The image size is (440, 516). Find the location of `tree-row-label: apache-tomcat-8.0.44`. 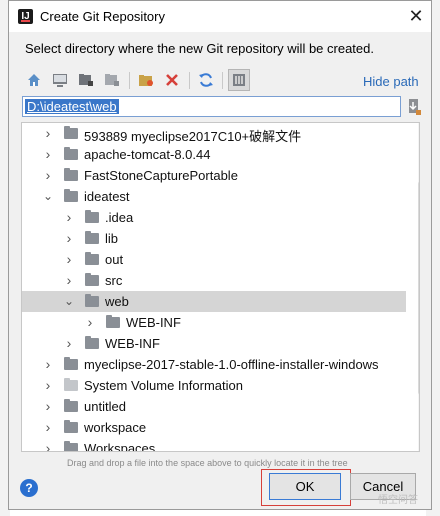

tree-row-label: apache-tomcat-8.0.44 is located at coordinates (147, 154).